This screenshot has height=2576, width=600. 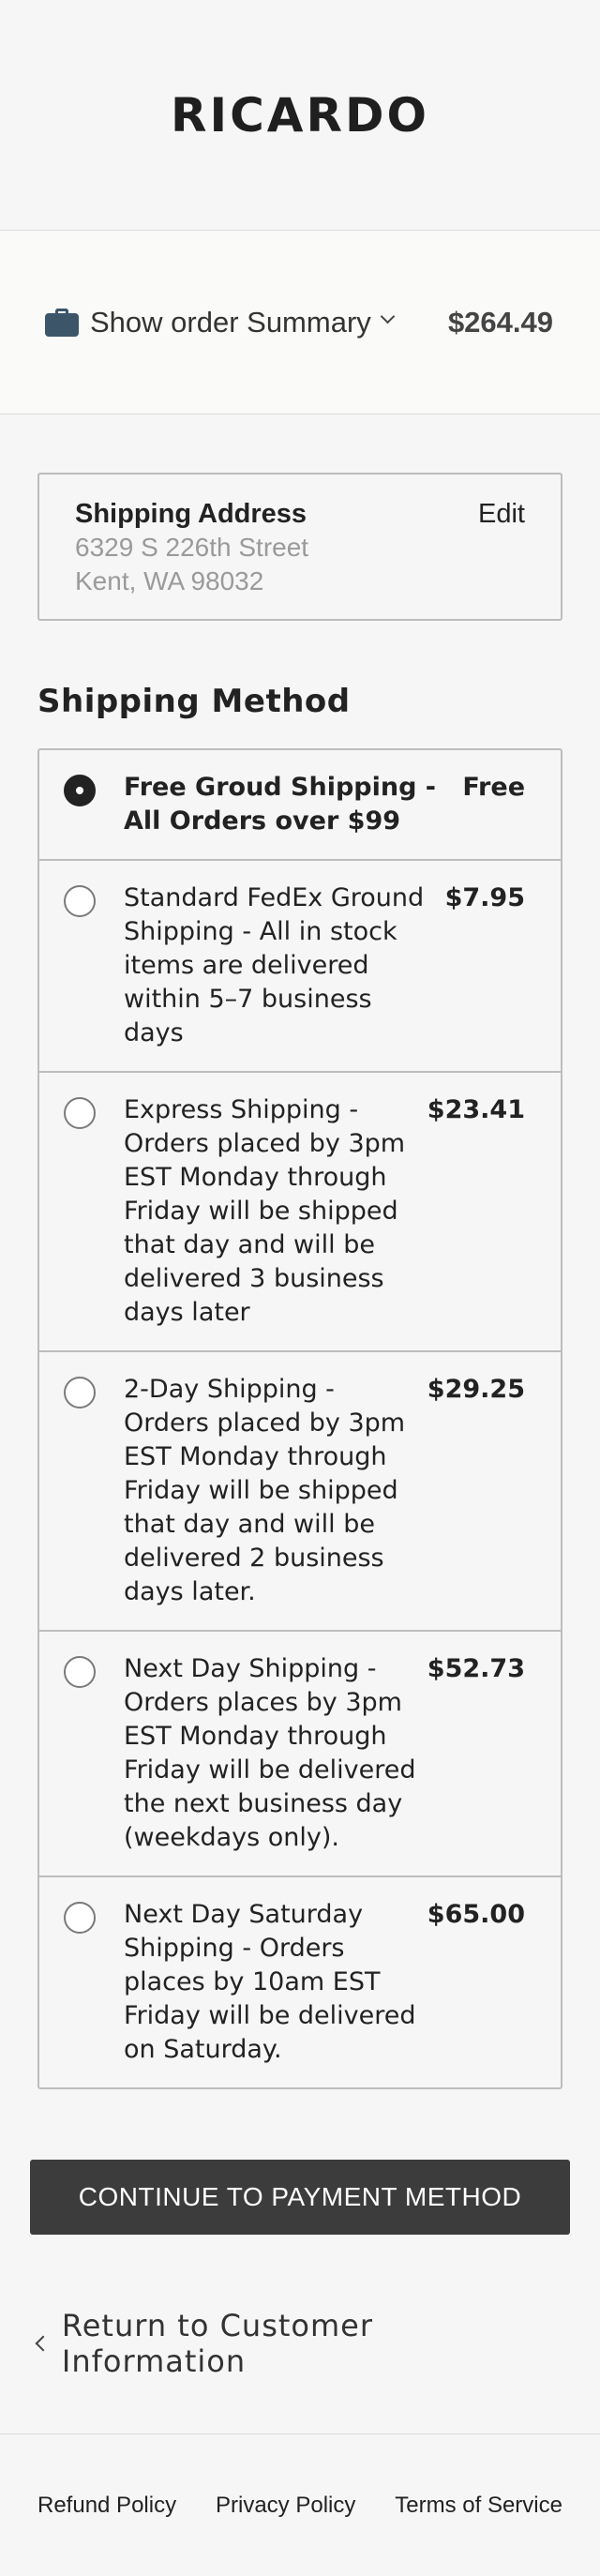 What do you see at coordinates (500, 322) in the screenshot?
I see `order-total: $264.49` at bounding box center [500, 322].